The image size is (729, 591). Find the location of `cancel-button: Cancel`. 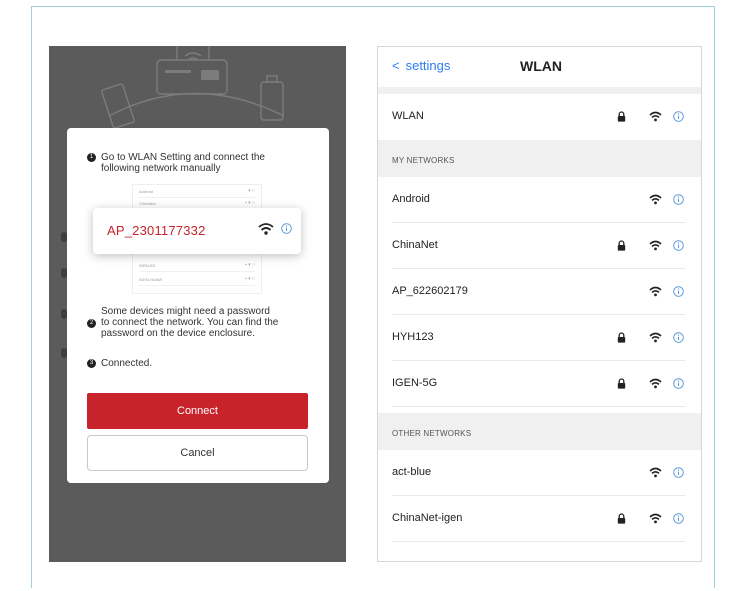

cancel-button: Cancel is located at coordinates (197, 453).